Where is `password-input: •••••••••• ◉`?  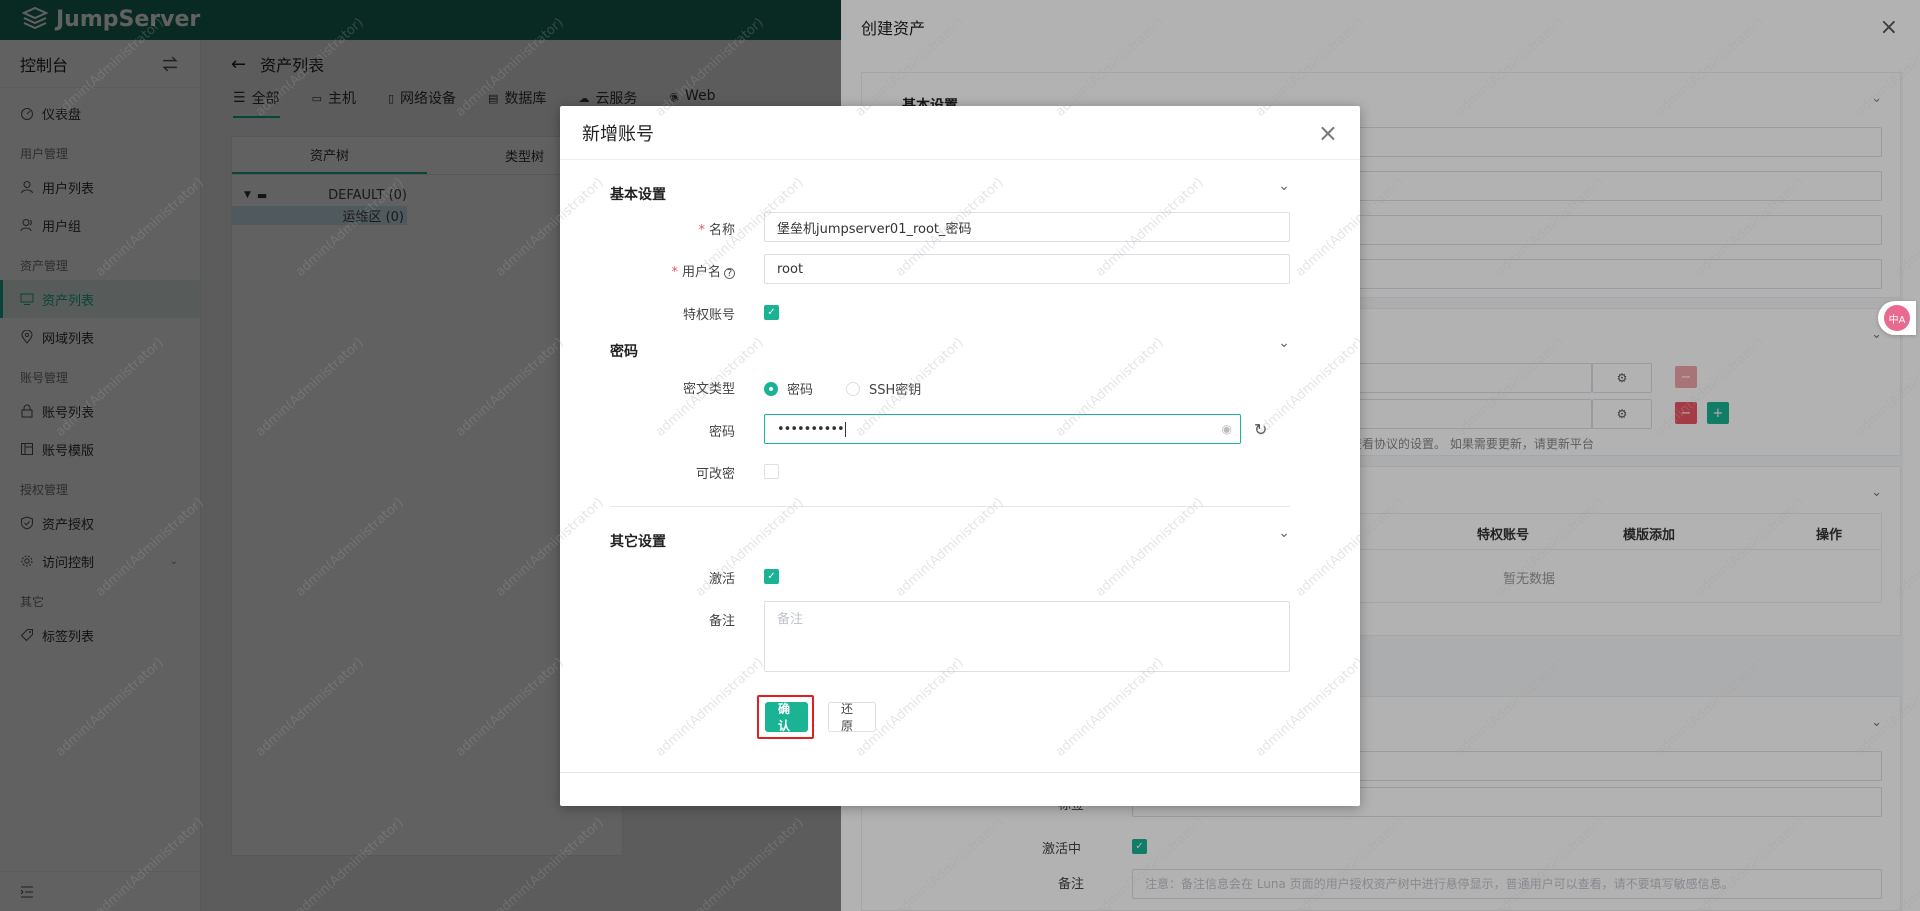 password-input: •••••••••• ◉ is located at coordinates (1002, 429).